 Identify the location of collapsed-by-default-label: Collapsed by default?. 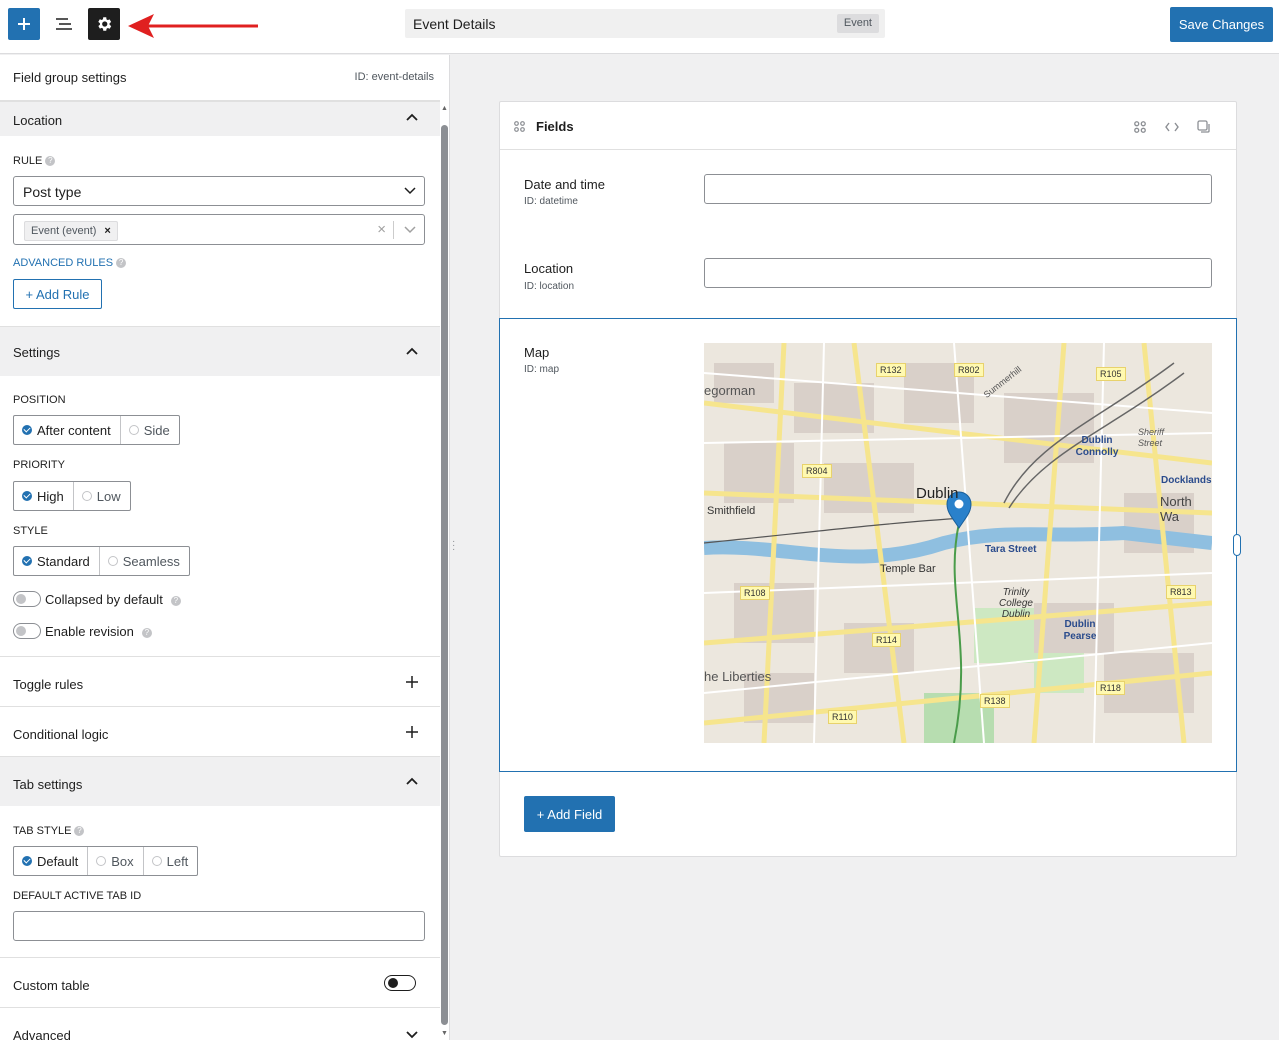
(113, 599).